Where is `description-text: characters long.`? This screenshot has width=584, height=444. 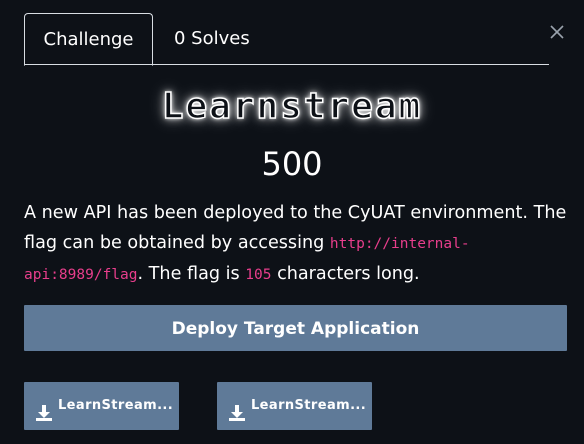
description-text: characters long. is located at coordinates (345, 274).